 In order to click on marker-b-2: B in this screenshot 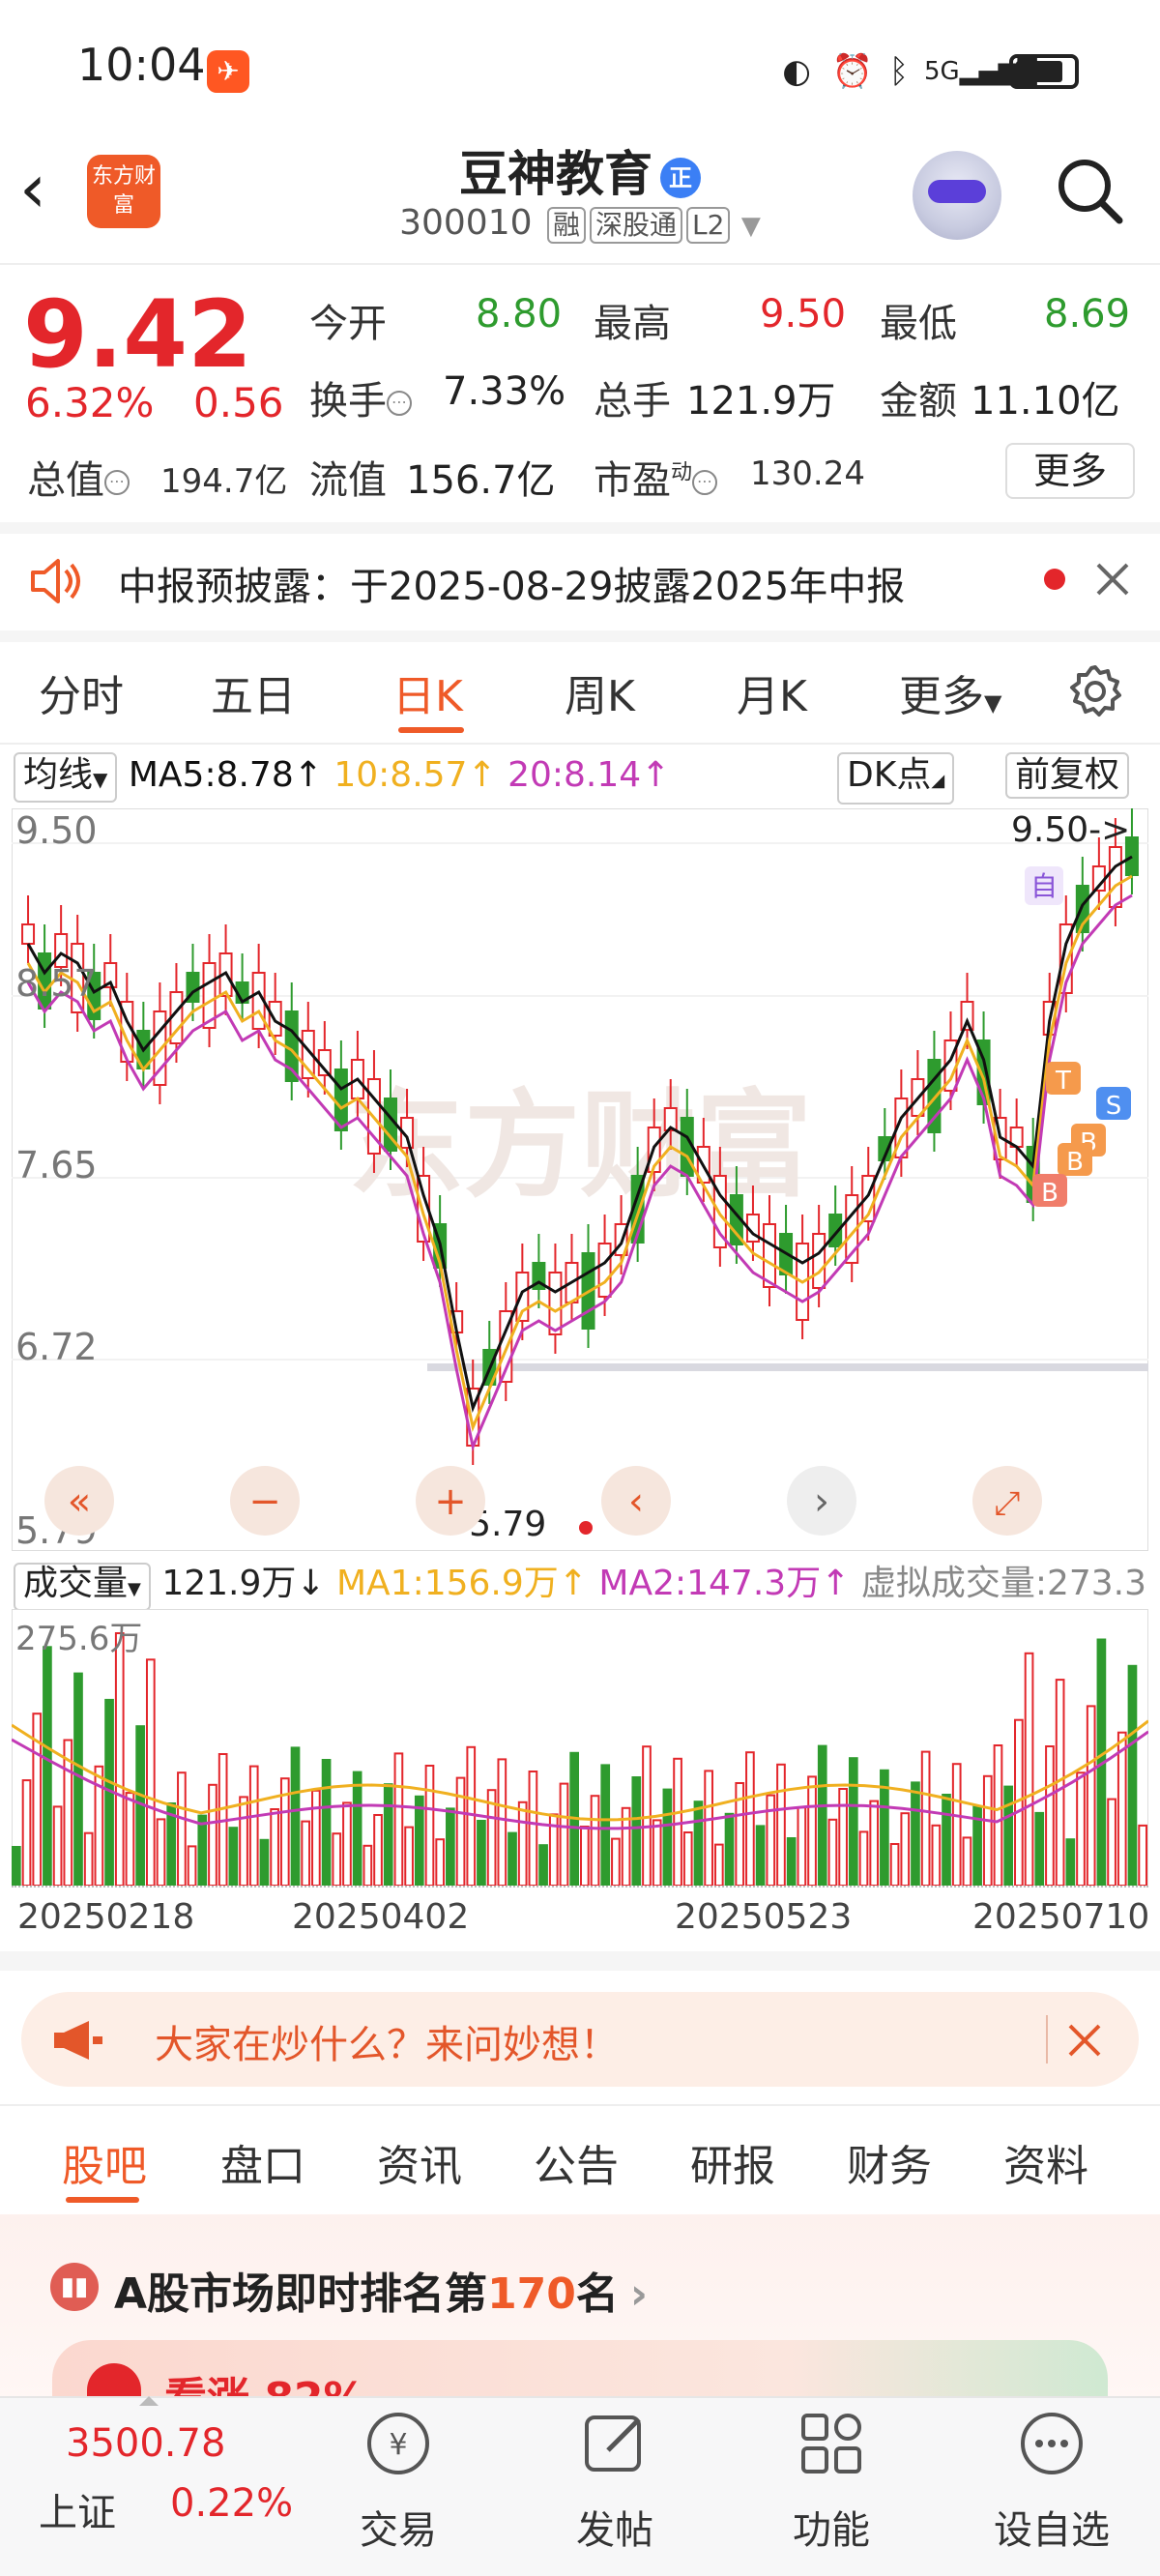, I will do `click(1075, 1160)`.